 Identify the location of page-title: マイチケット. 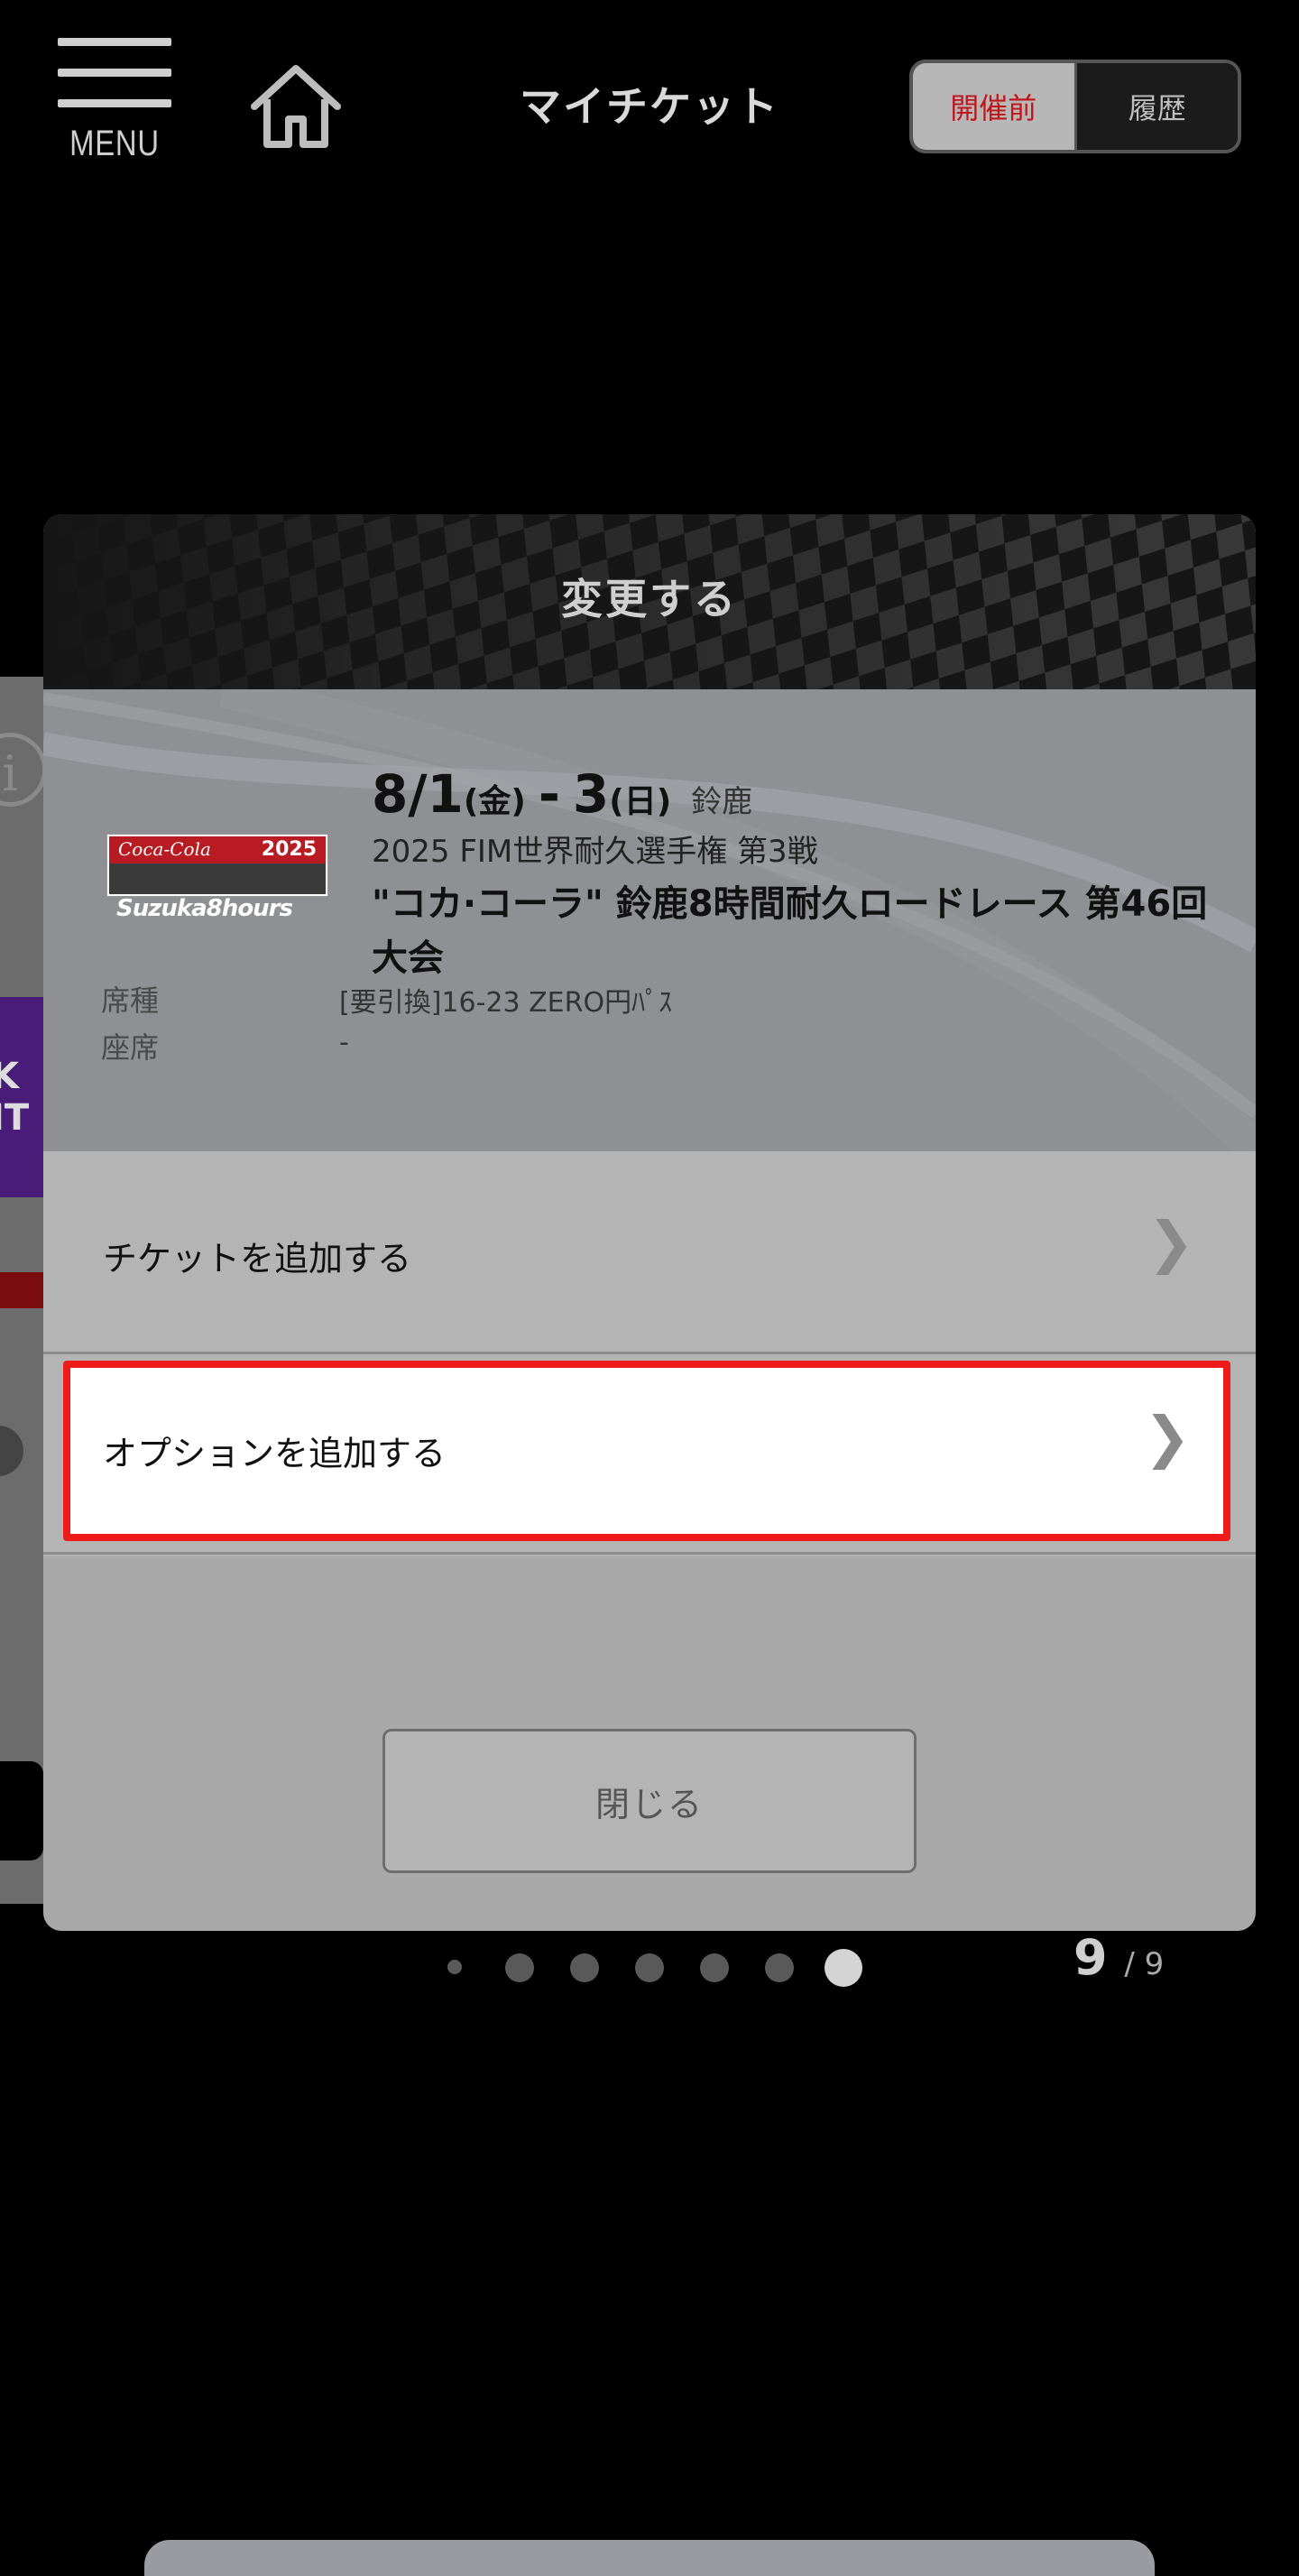
(649, 106).